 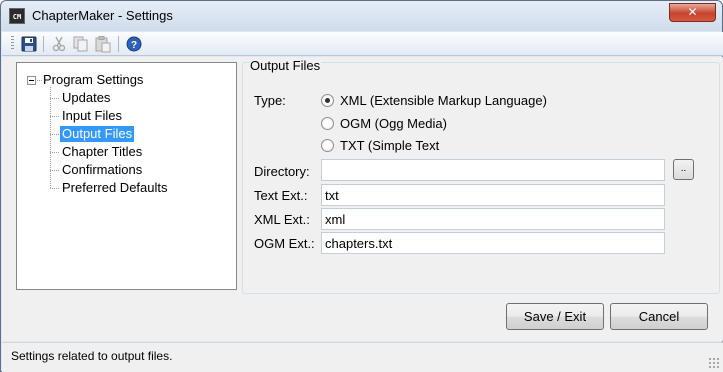 What do you see at coordinates (555, 316) in the screenshot?
I see `save-exit-button: Save / Exit` at bounding box center [555, 316].